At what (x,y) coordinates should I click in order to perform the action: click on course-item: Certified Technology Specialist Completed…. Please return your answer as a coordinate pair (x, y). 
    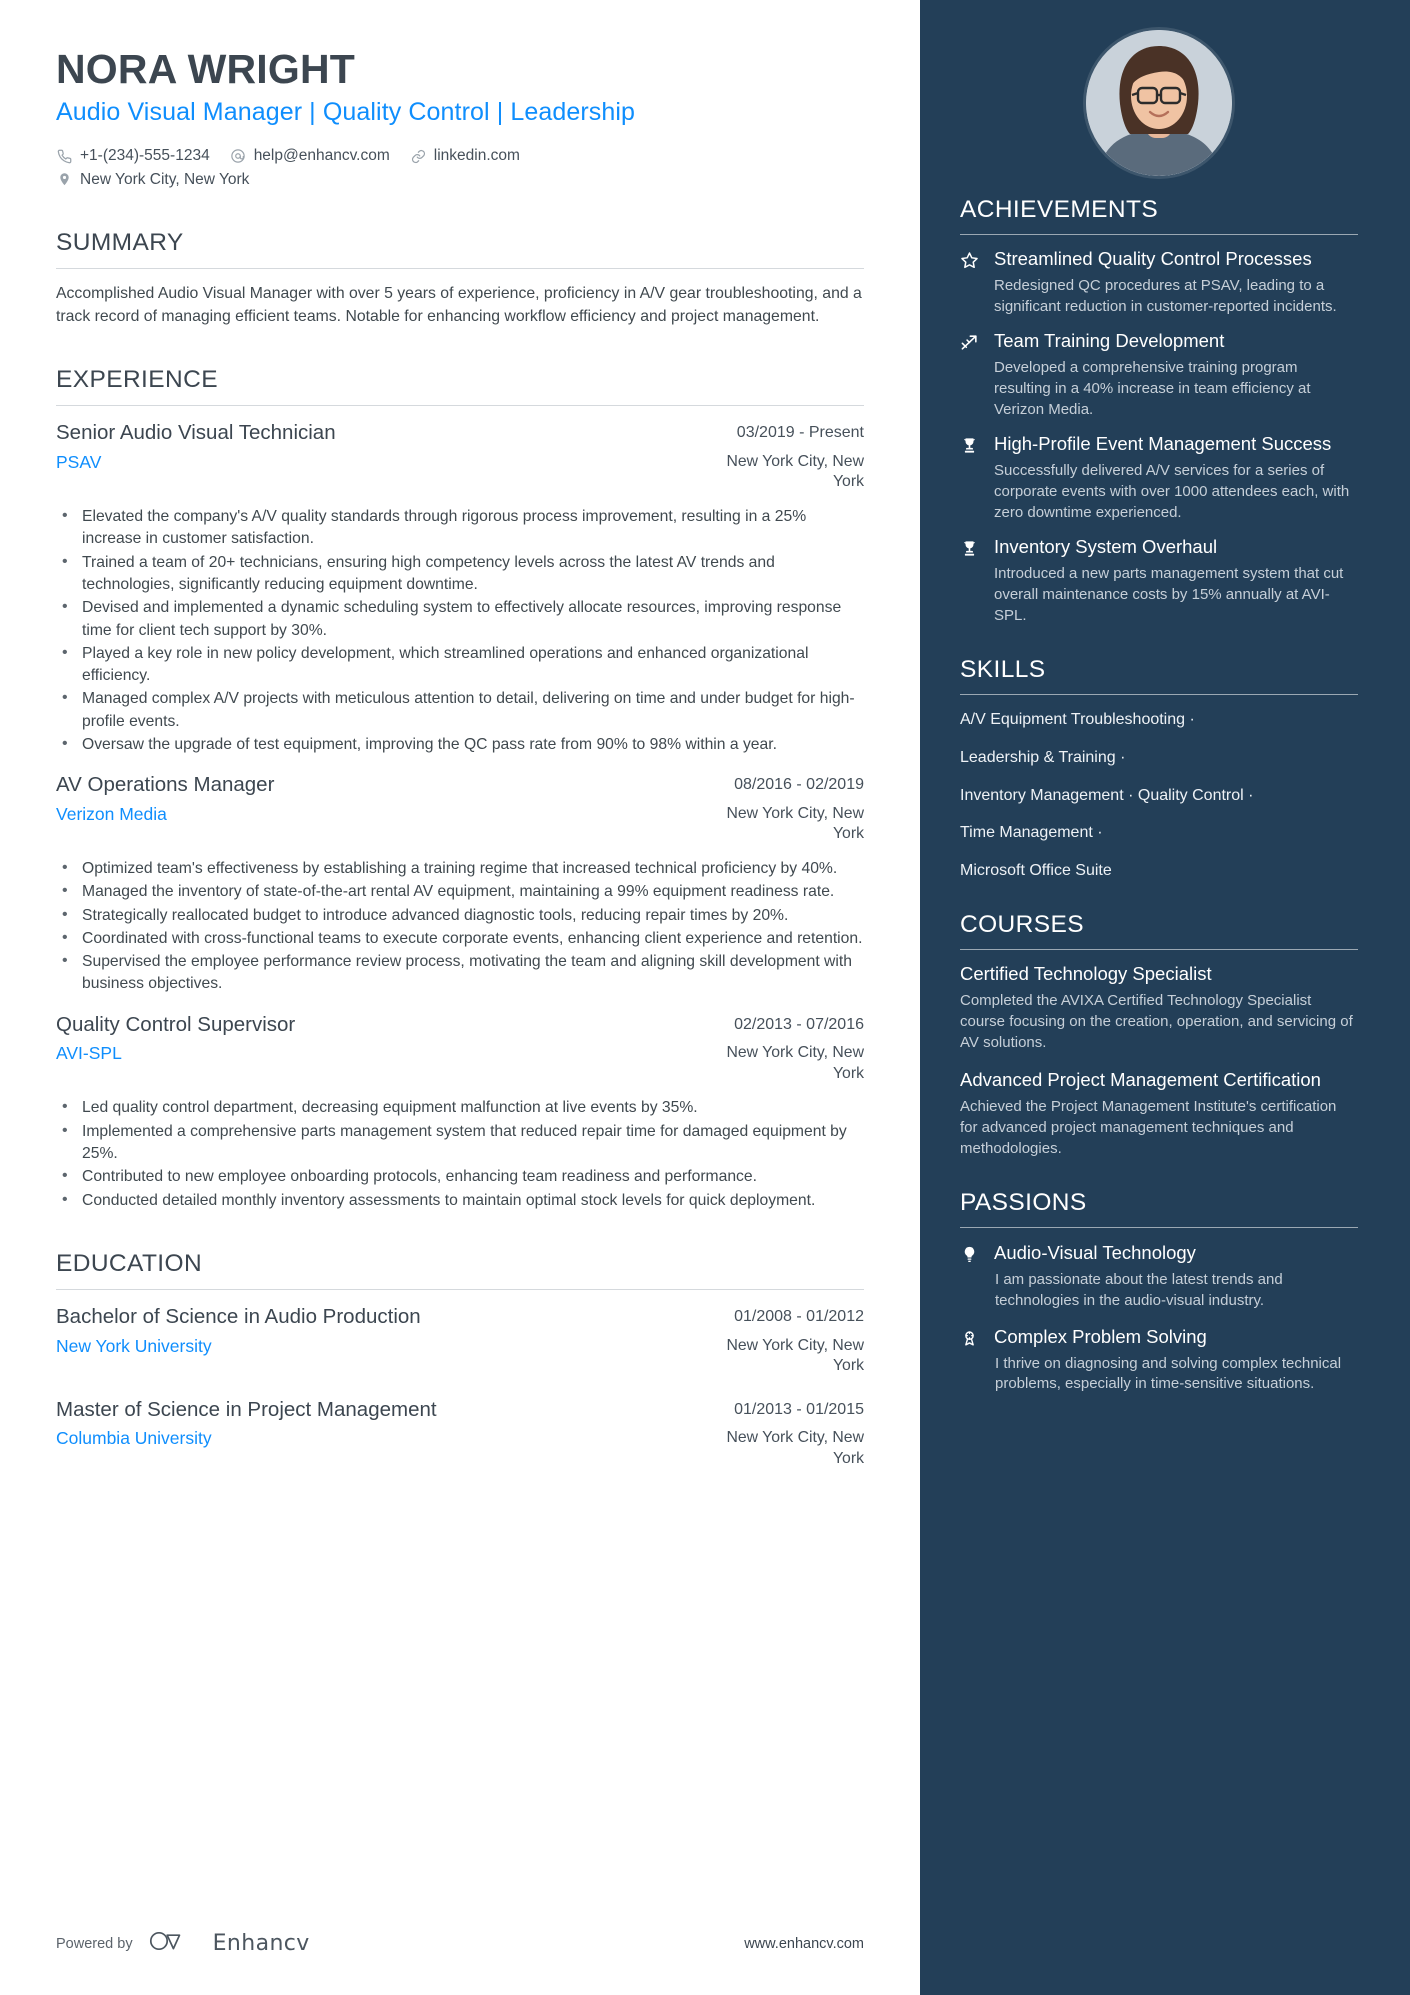
    Looking at the image, I should click on (1159, 1008).